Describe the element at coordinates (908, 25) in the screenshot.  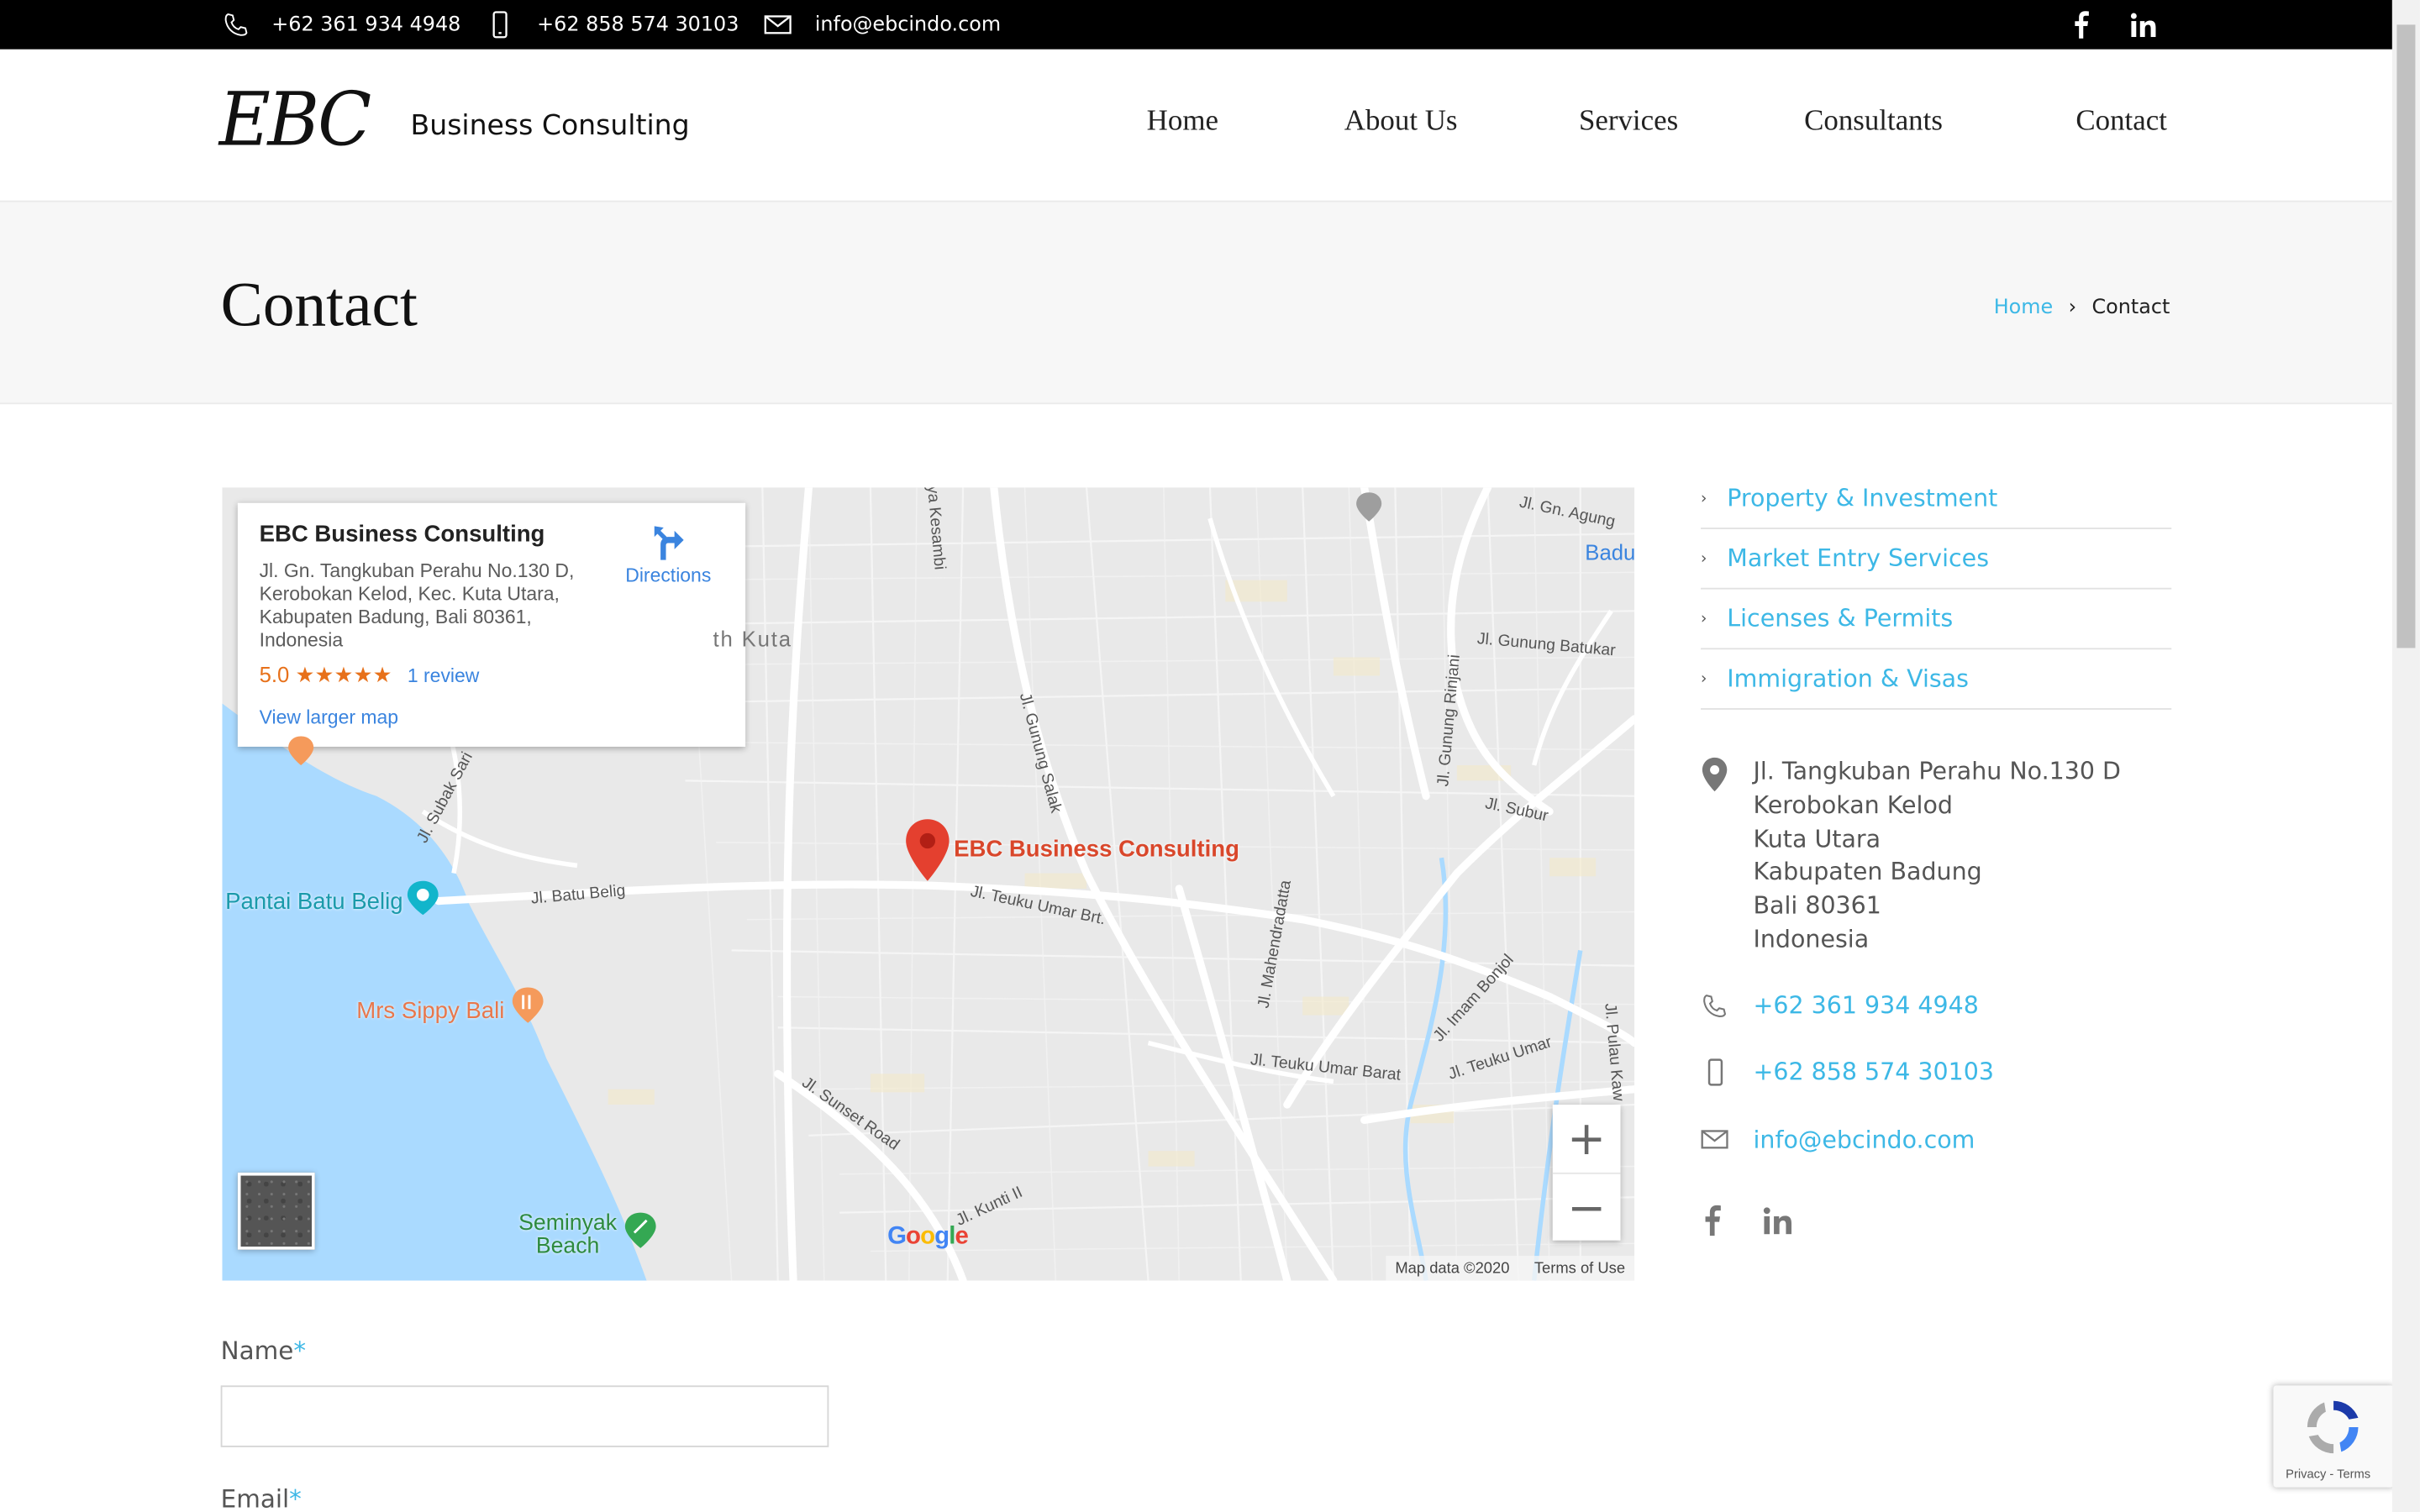
I see `topbar-email: info@ebcindo.com` at that location.